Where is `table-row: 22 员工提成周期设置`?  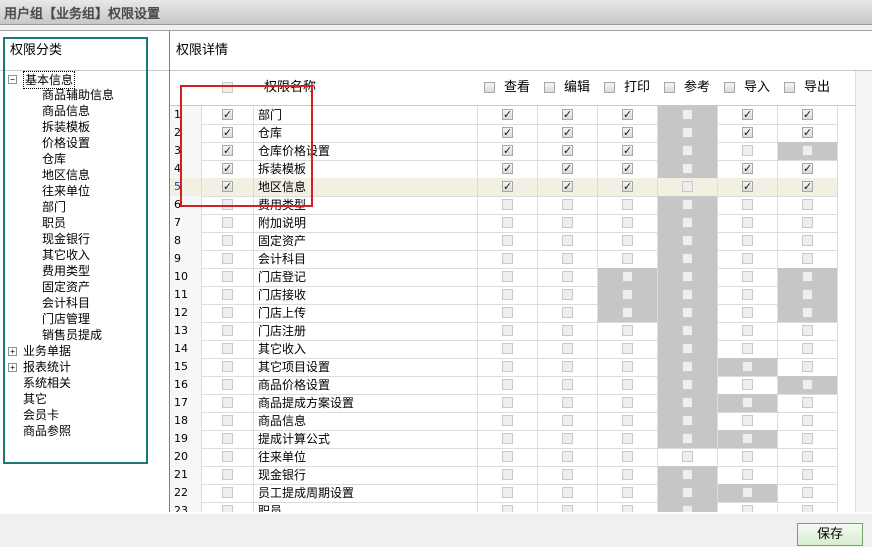 table-row: 22 员工提成周期设置 is located at coordinates (504, 493).